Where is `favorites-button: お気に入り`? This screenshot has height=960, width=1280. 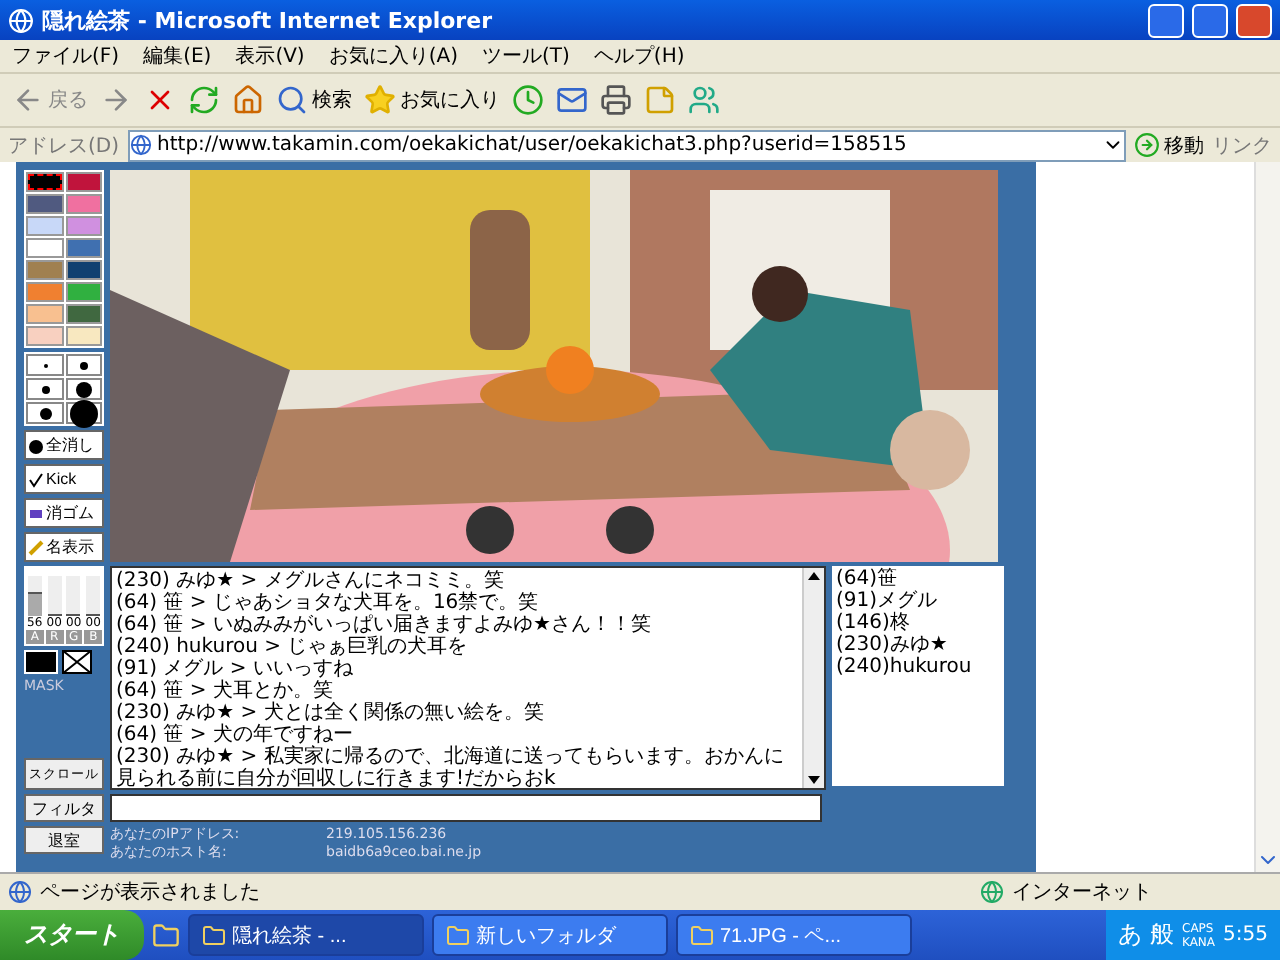
favorites-button: お気に入り is located at coordinates (432, 100).